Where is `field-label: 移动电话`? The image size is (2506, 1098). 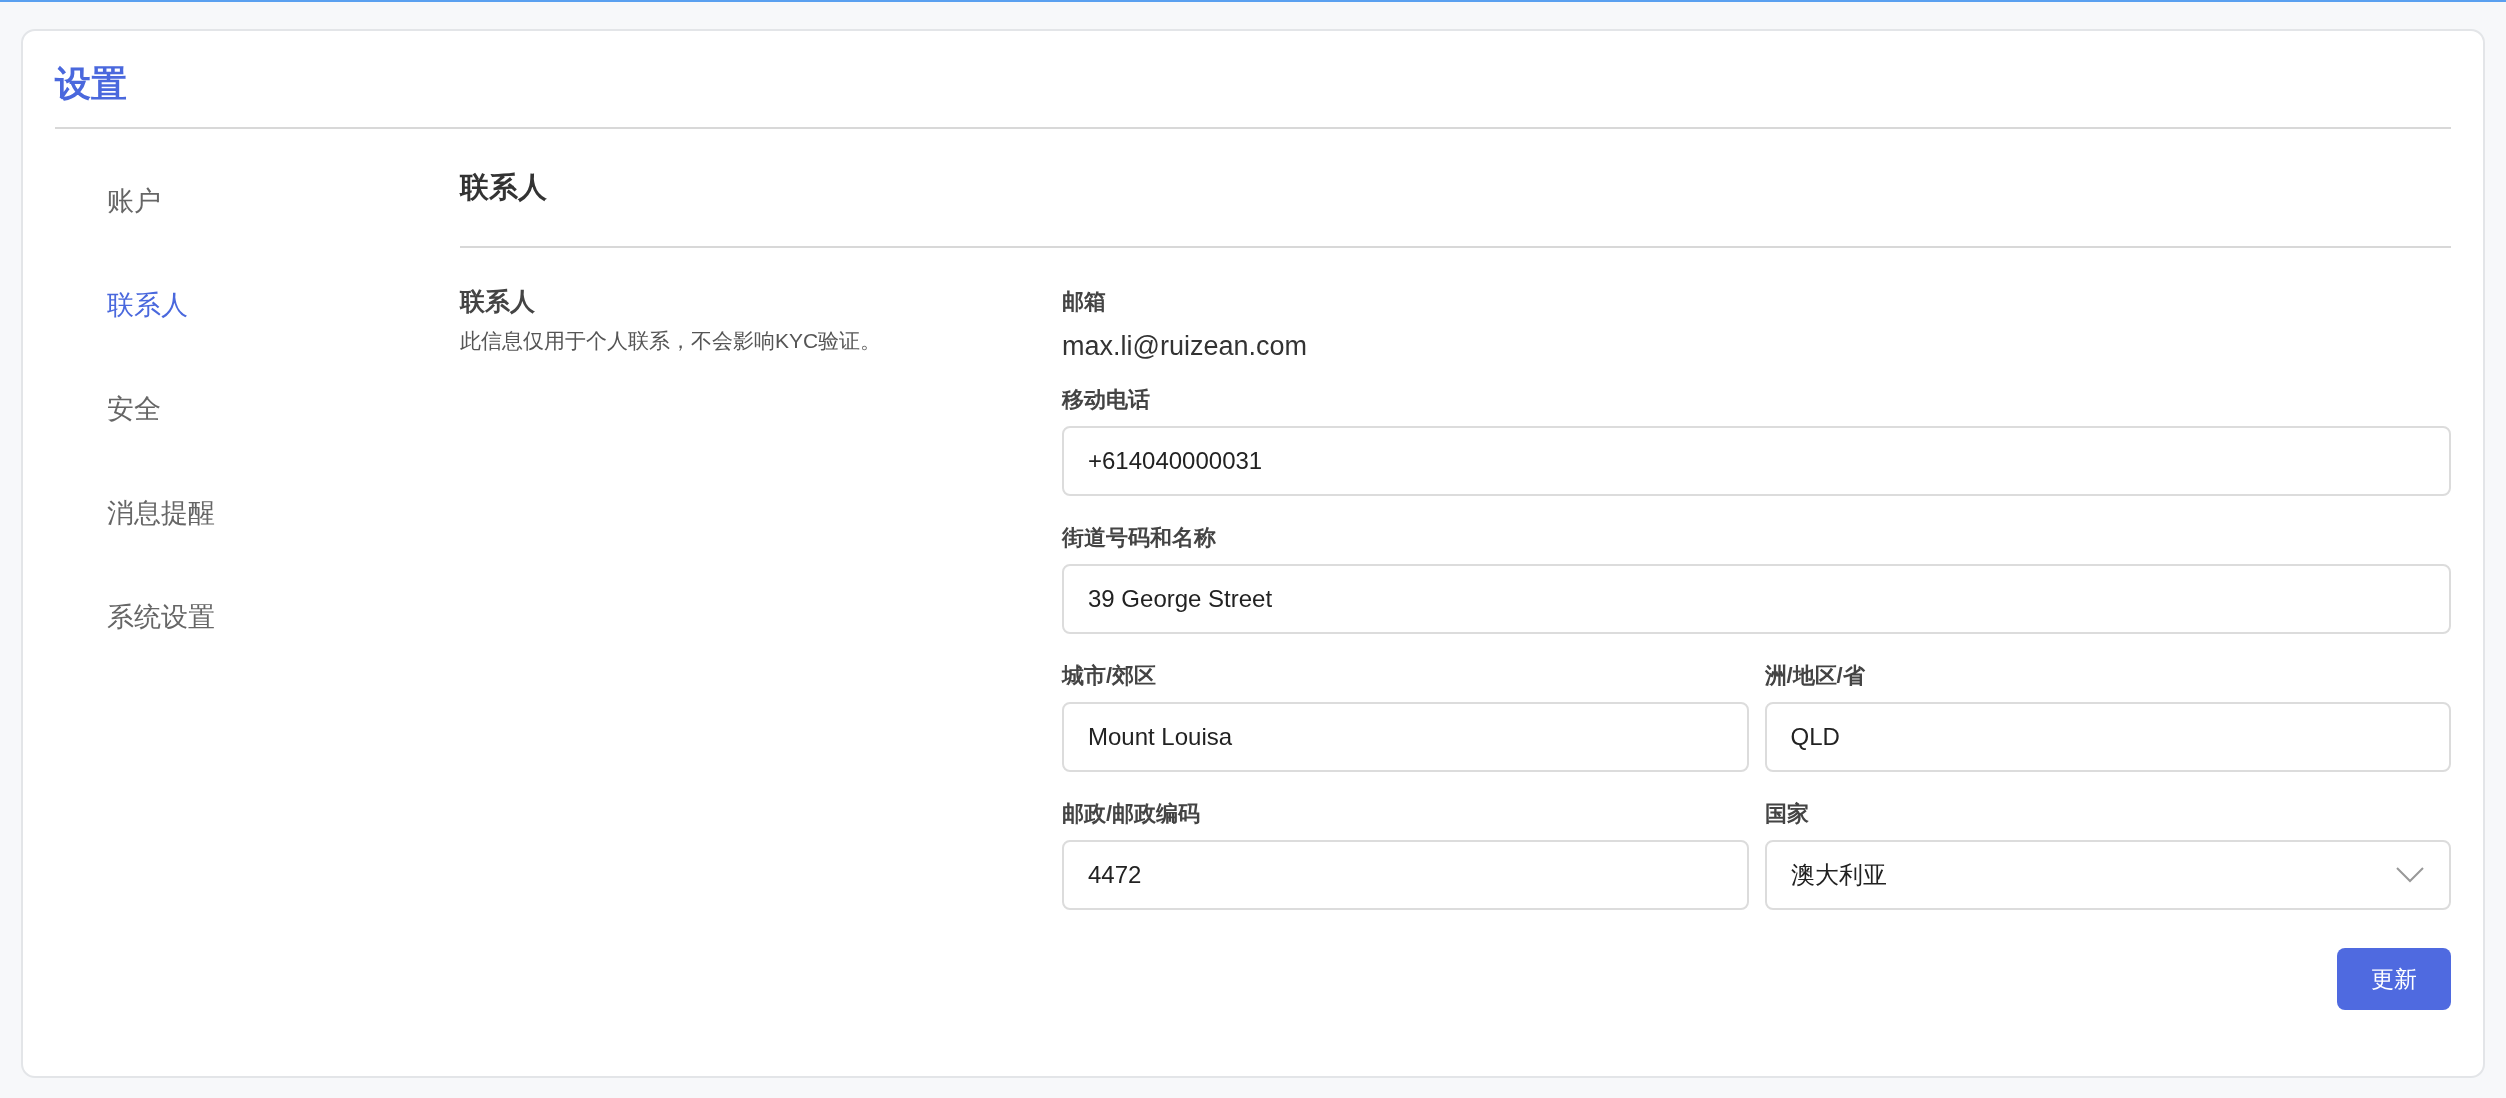
field-label: 移动电话 is located at coordinates (1106, 400).